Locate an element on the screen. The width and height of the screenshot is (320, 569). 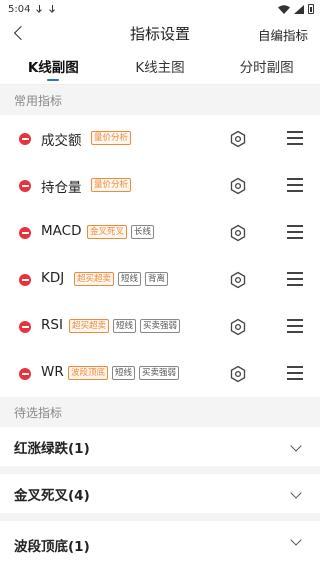
nav-bar: 指标设置 自编指标 is located at coordinates (160, 33).